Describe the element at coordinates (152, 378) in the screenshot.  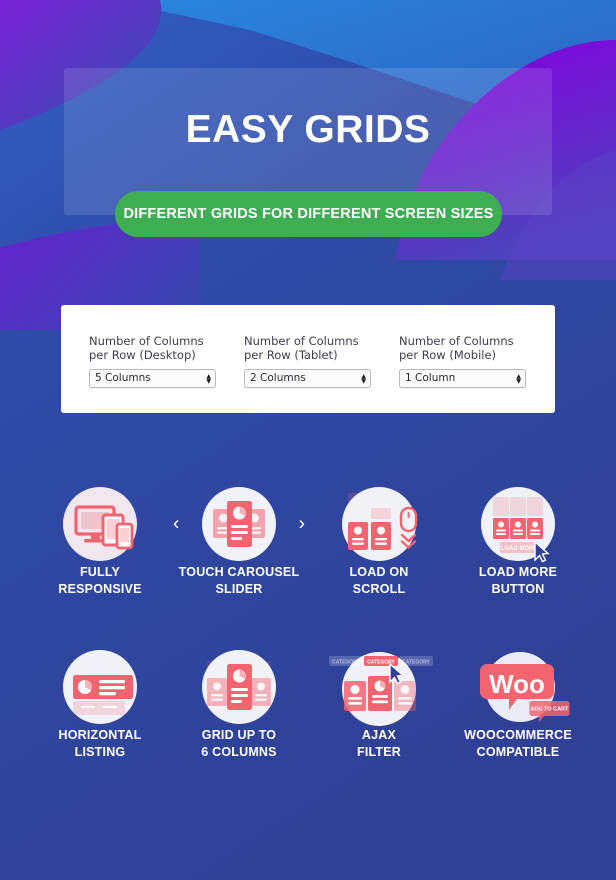
I see `desktop-columns-select: 5 Columns ▲ ▼` at that location.